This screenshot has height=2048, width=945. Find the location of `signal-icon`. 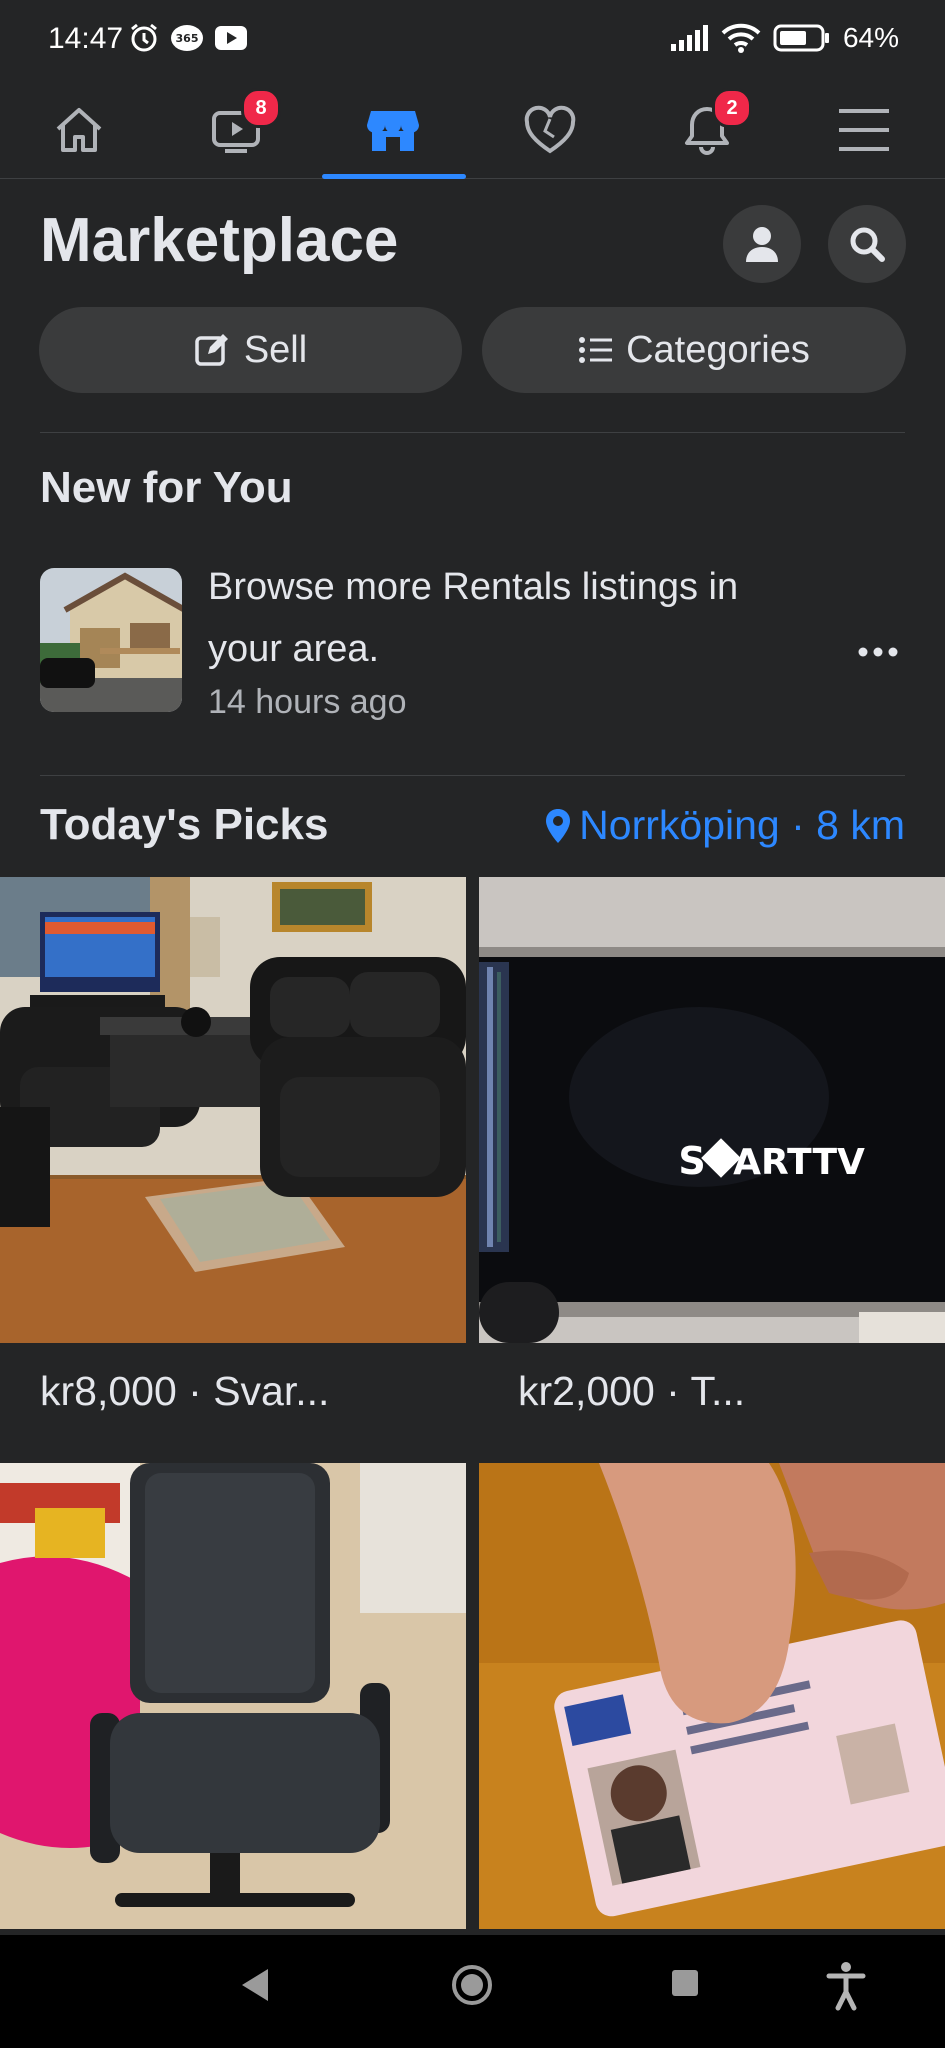

signal-icon is located at coordinates (689, 38).